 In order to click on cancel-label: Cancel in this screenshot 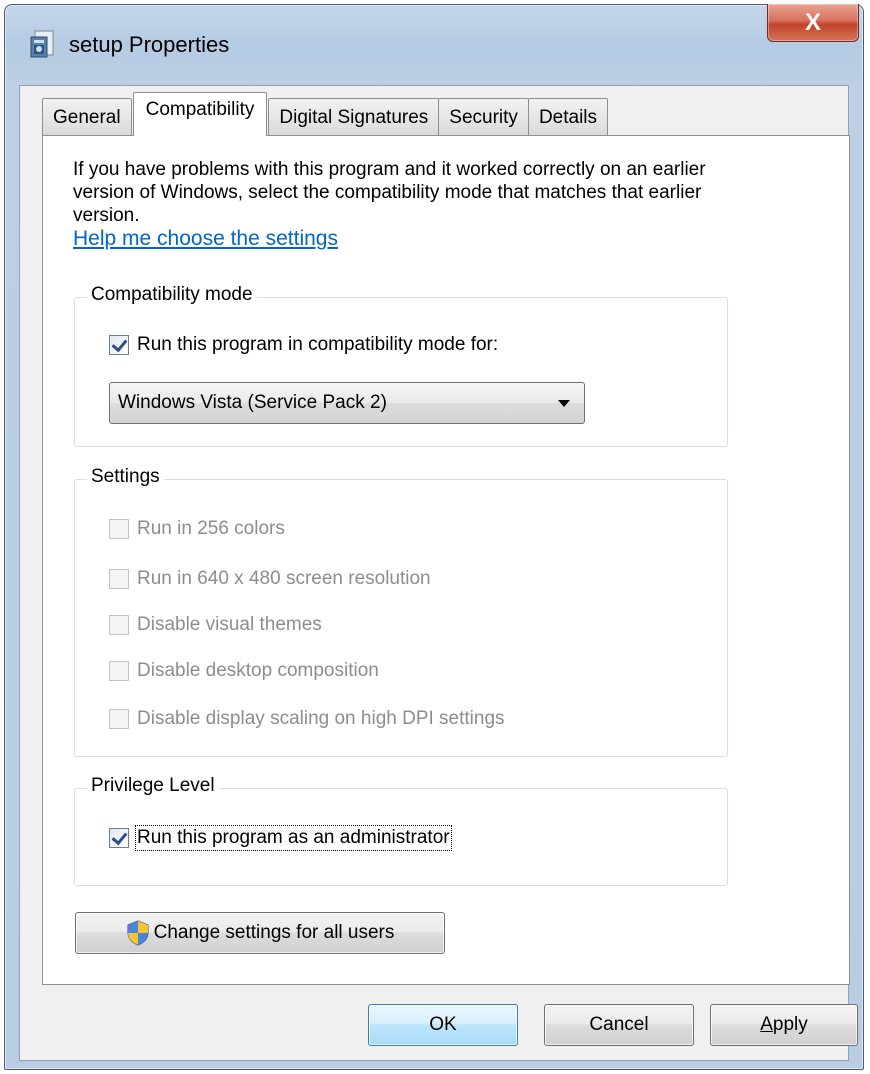, I will do `click(619, 1024)`.